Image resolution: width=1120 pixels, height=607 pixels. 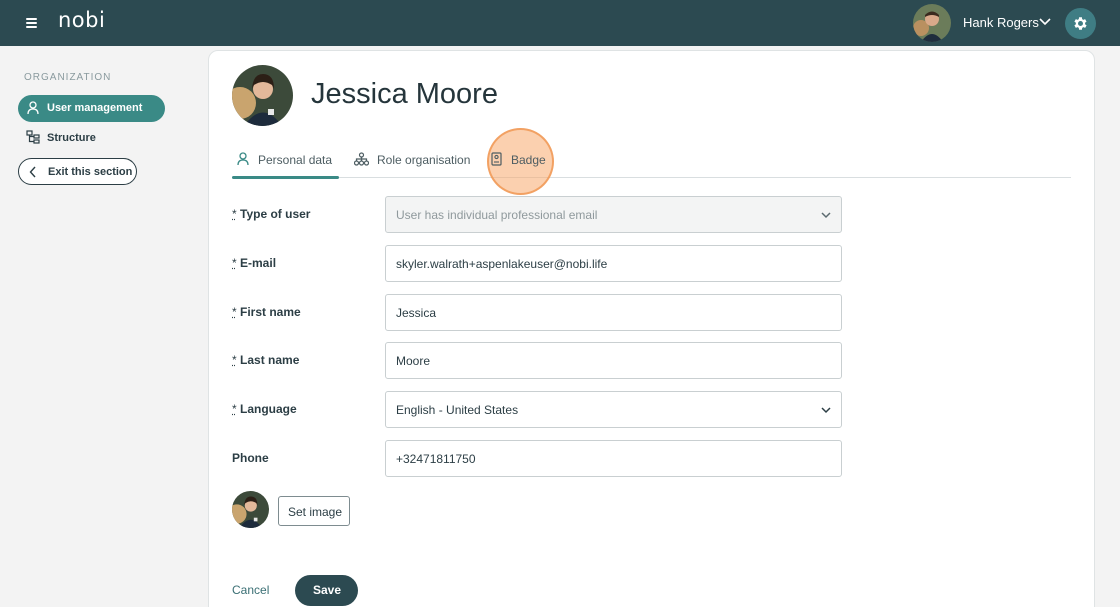 I want to click on hamburger-menu-icon, so click(x=32, y=23).